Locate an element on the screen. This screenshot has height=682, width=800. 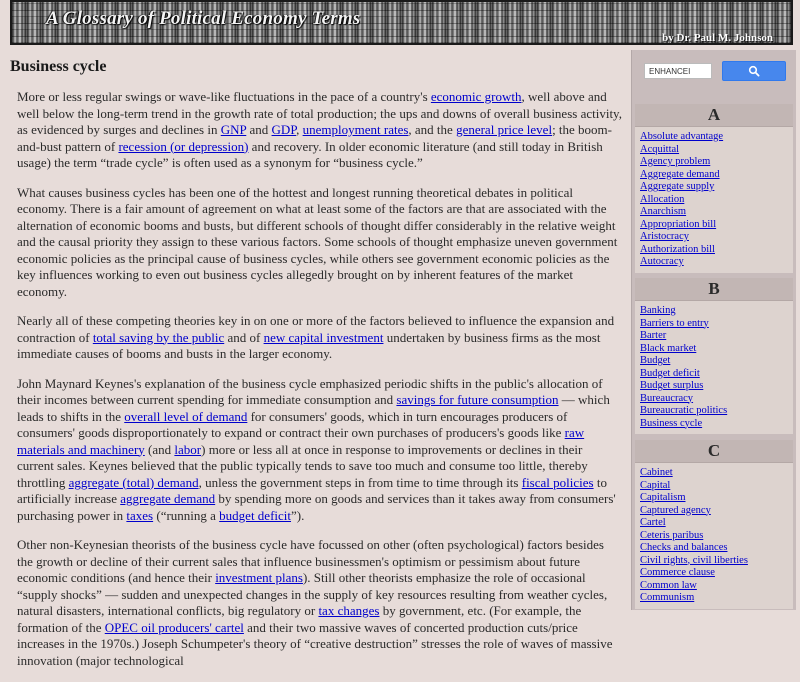
term-link: Allocation is located at coordinates (662, 199).